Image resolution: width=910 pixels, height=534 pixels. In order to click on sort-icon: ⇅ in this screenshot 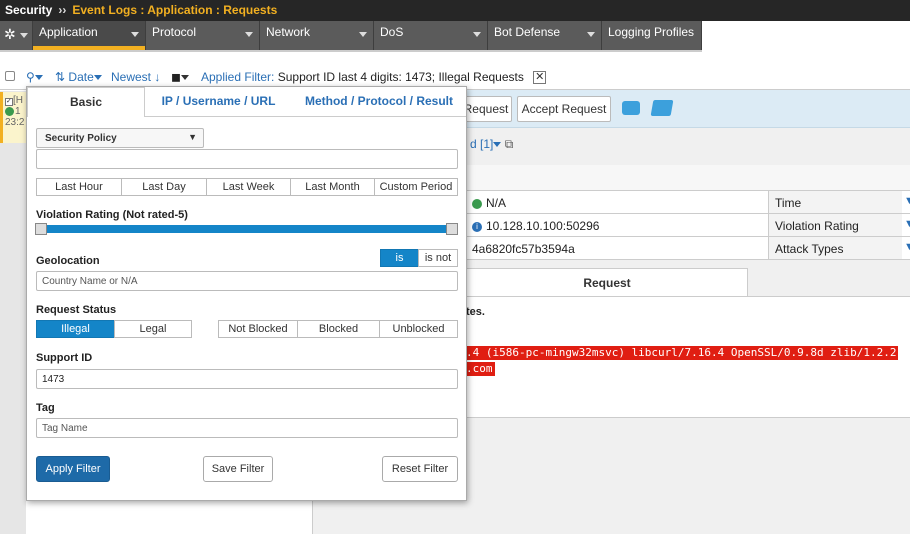, I will do `click(60, 77)`.